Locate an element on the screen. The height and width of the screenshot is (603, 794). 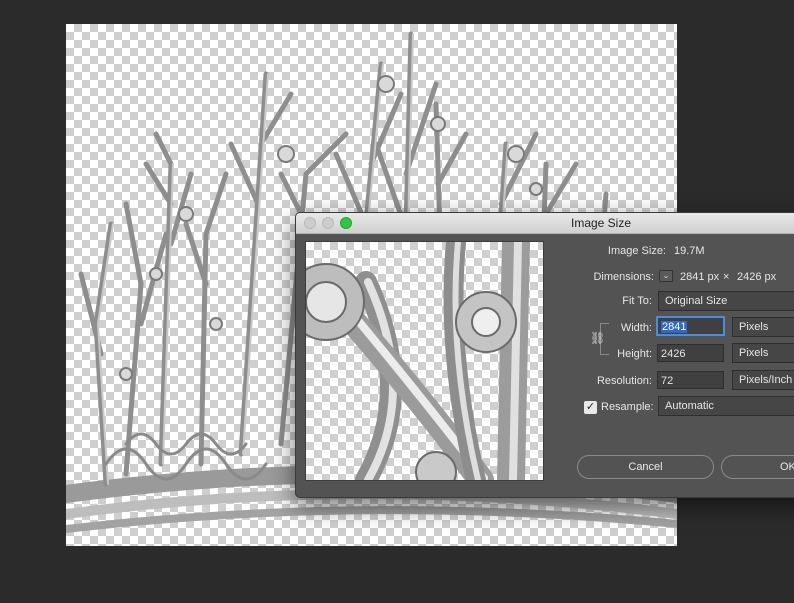
cancel-label: Cancel is located at coordinates (645, 467).